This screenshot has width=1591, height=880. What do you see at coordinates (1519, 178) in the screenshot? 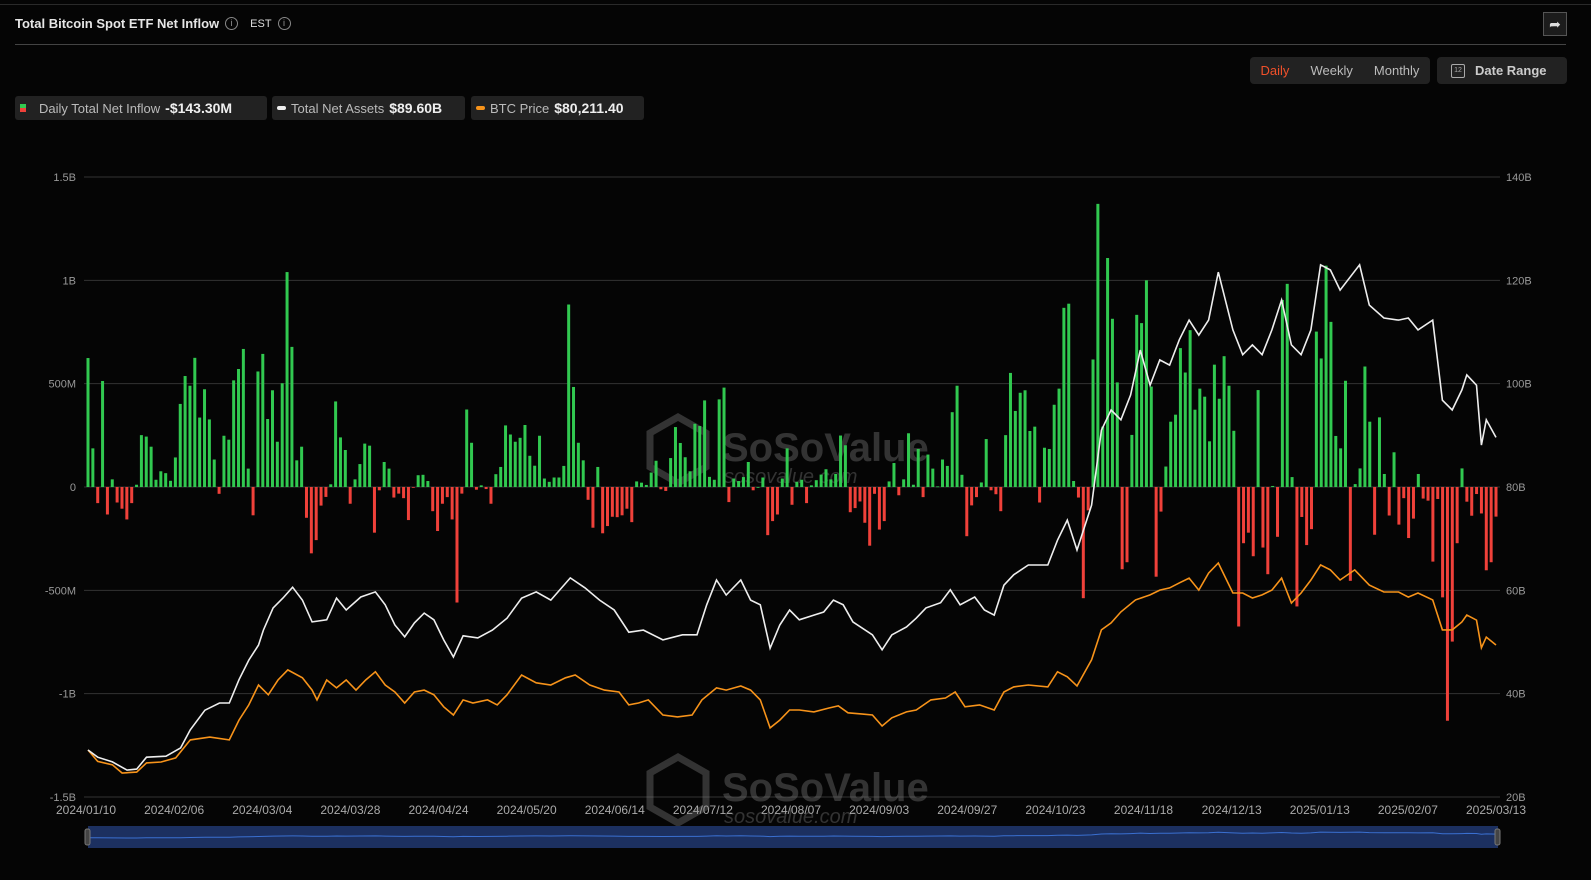
I see `right-axis-tick-label: 140B` at bounding box center [1519, 178].